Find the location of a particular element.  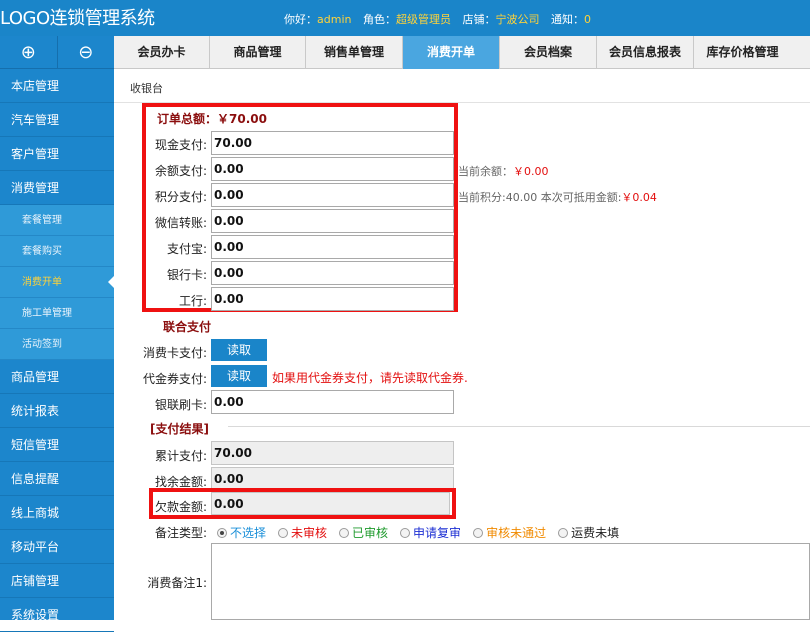

bank-card-input: 0.00 is located at coordinates (332, 273).